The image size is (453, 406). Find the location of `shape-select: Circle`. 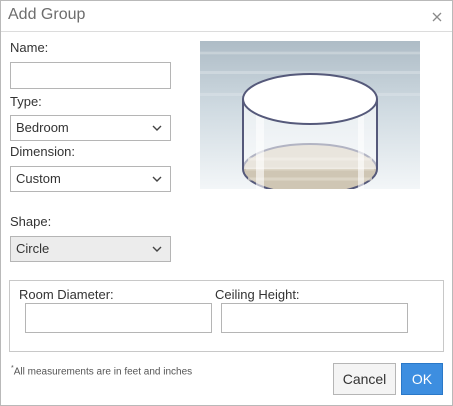

shape-select: Circle is located at coordinates (90, 249).